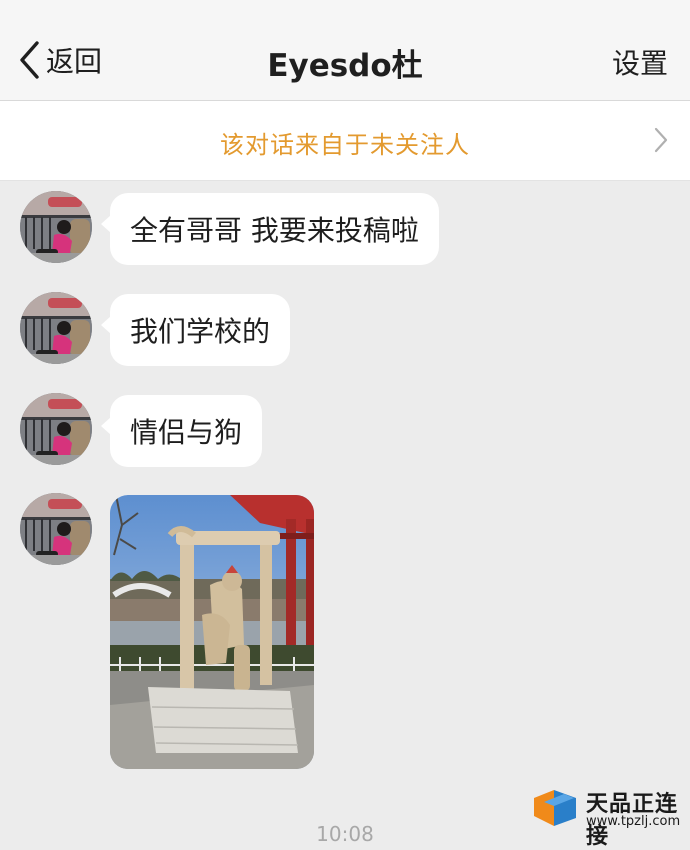 This screenshot has width=690, height=850. I want to click on nav-bar: 返回 Eyesdo杜 设置, so click(345, 50).